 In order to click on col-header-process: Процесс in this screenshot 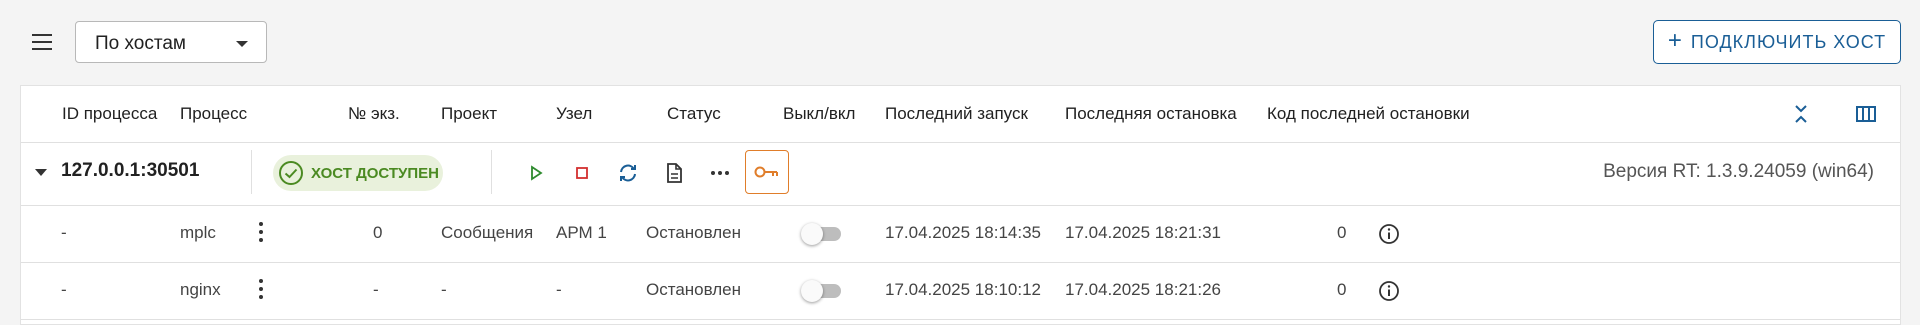, I will do `click(213, 114)`.